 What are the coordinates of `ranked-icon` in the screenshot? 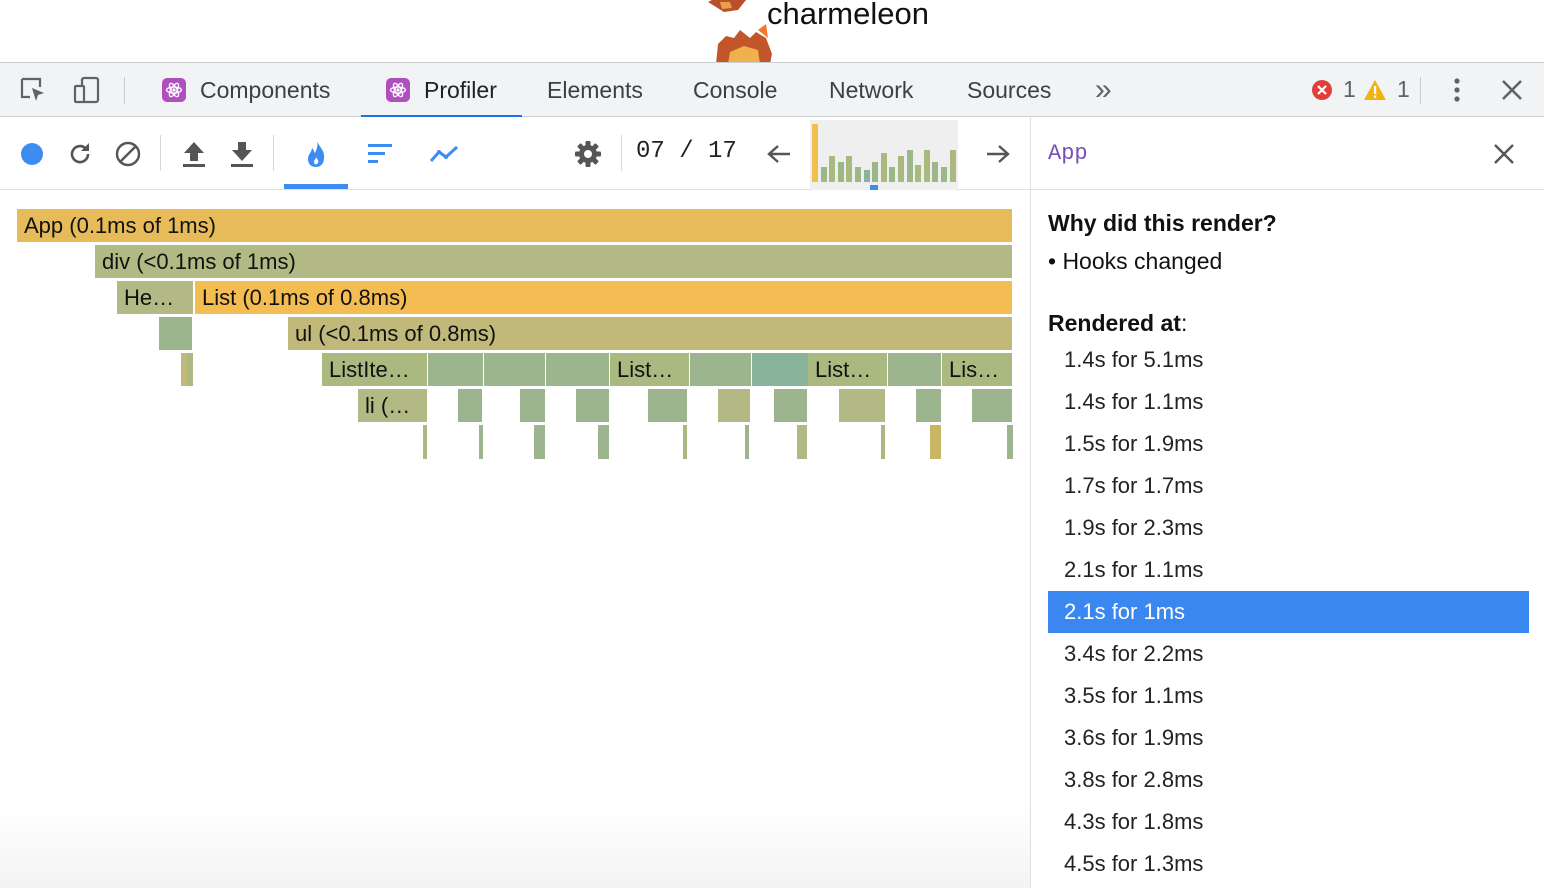 It's located at (380, 154).